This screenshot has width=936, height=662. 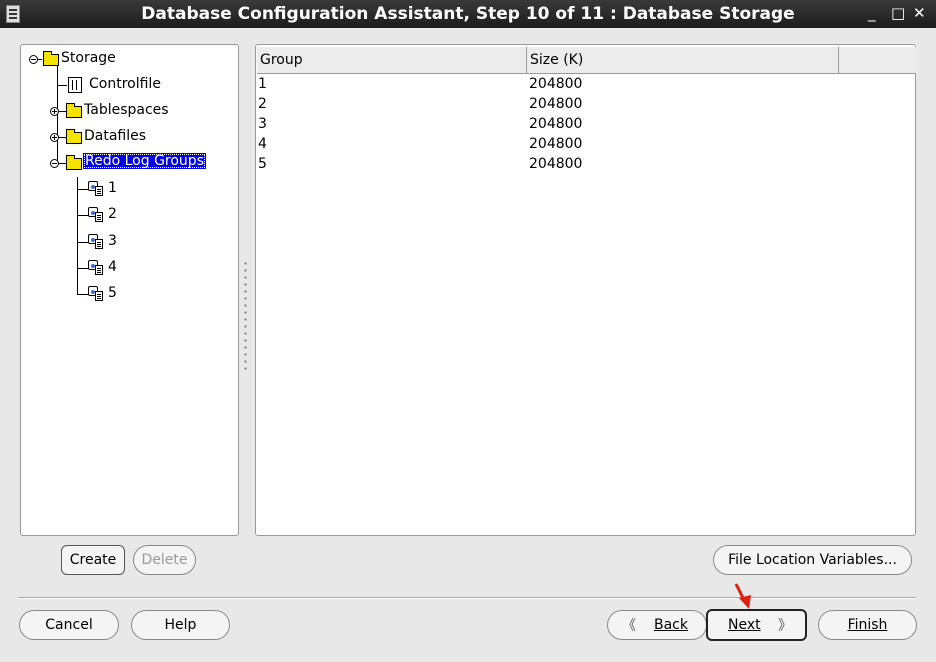 What do you see at coordinates (683, 60) in the screenshot?
I see `column-header-size: Size (K)` at bounding box center [683, 60].